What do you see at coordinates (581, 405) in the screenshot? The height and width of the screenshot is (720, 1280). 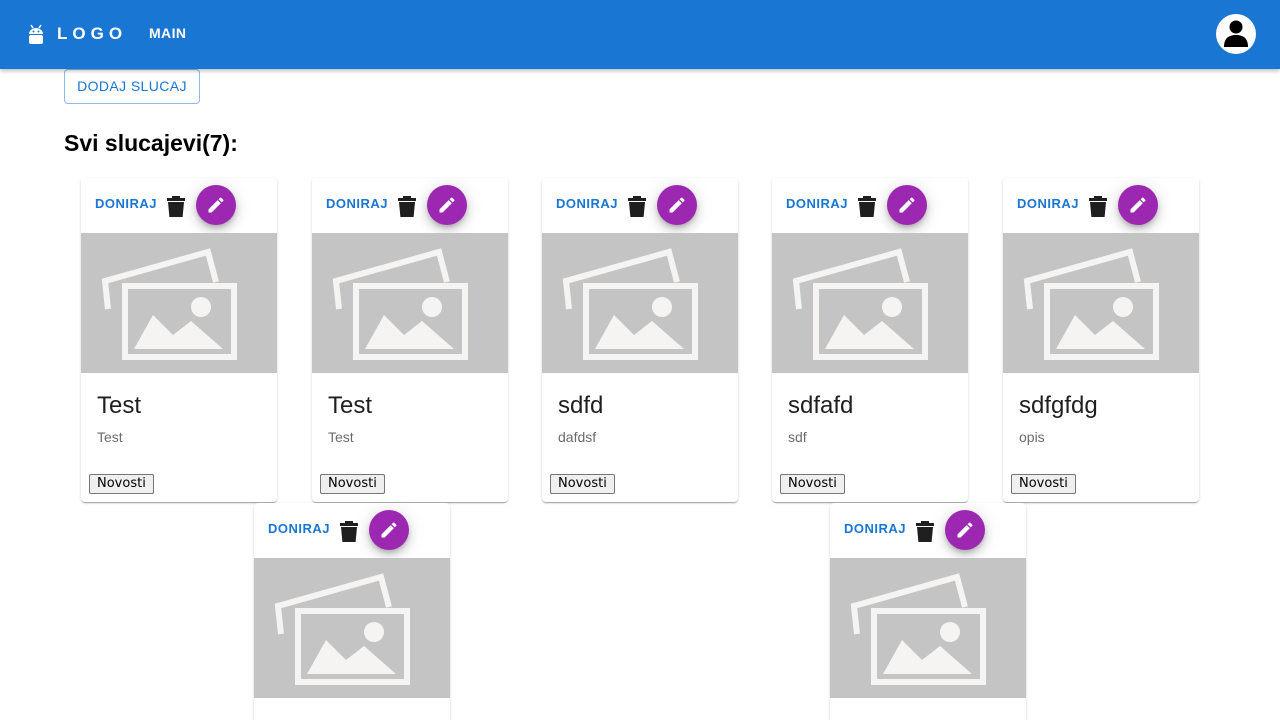 I see `card-title: sdfd` at bounding box center [581, 405].